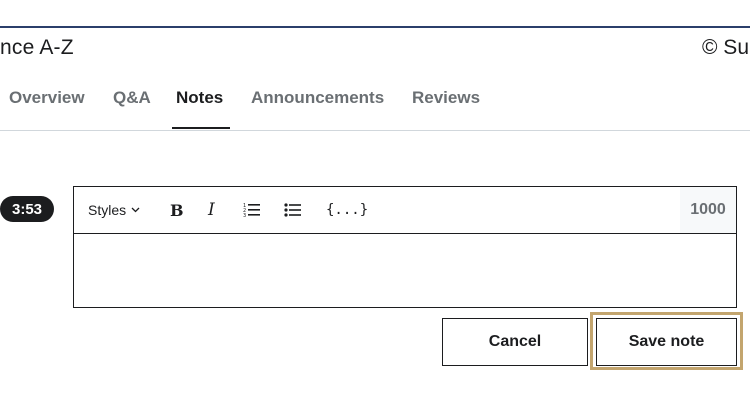 The image size is (750, 398). I want to click on active-tab-indicator, so click(201, 128).